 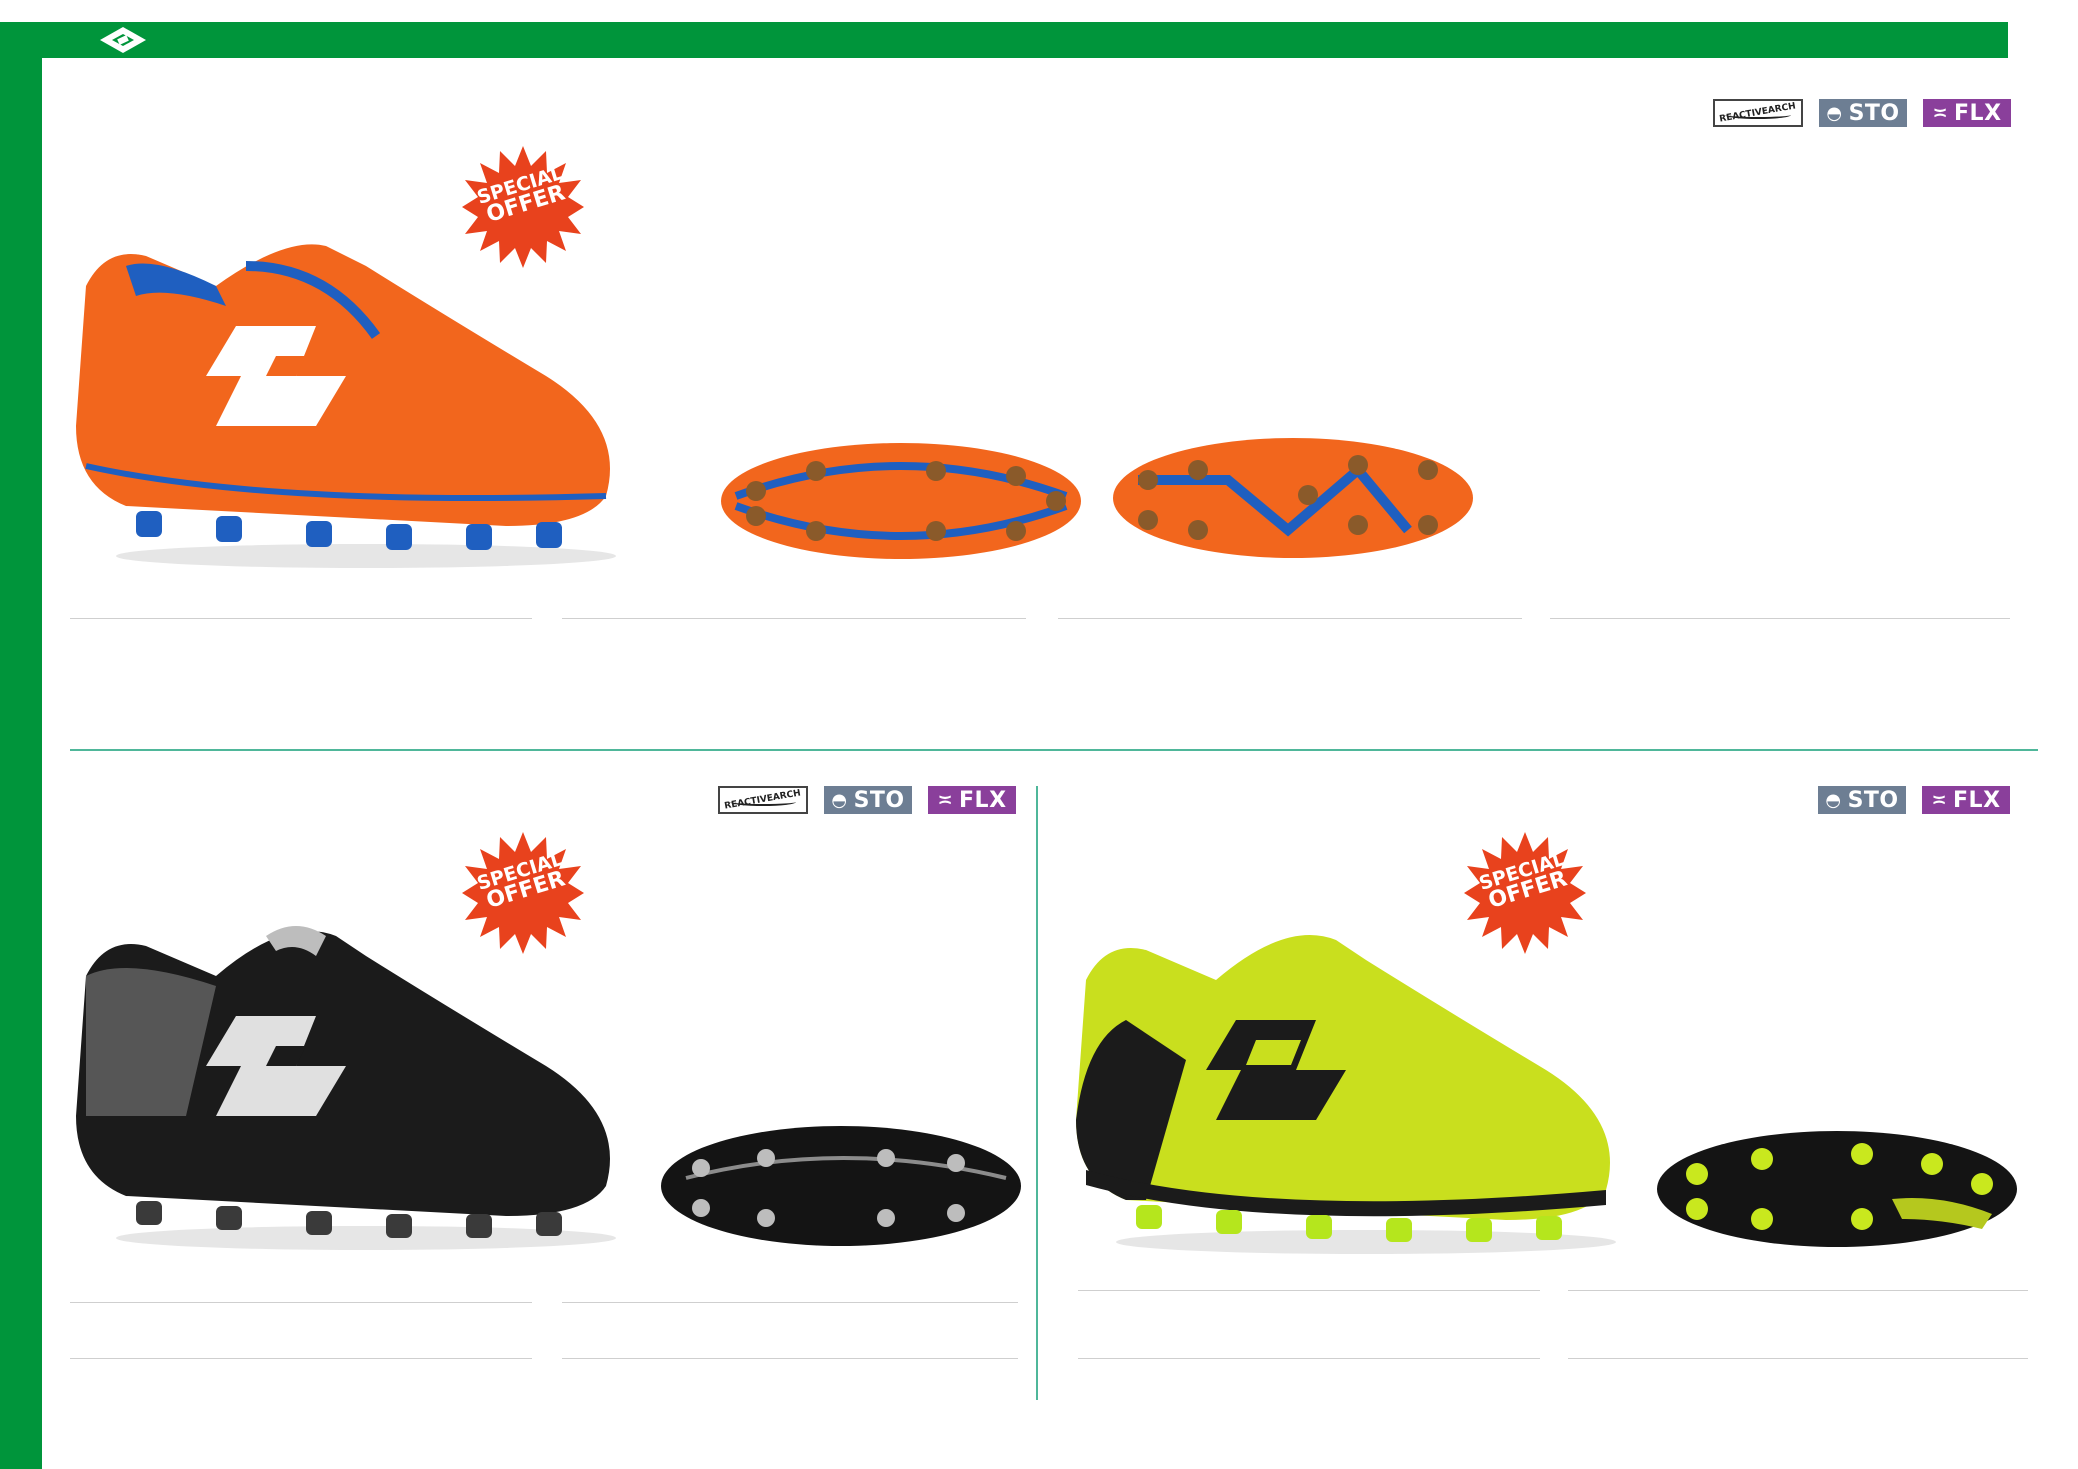 What do you see at coordinates (346, 1088) in the screenshot?
I see `black-boot-image` at bounding box center [346, 1088].